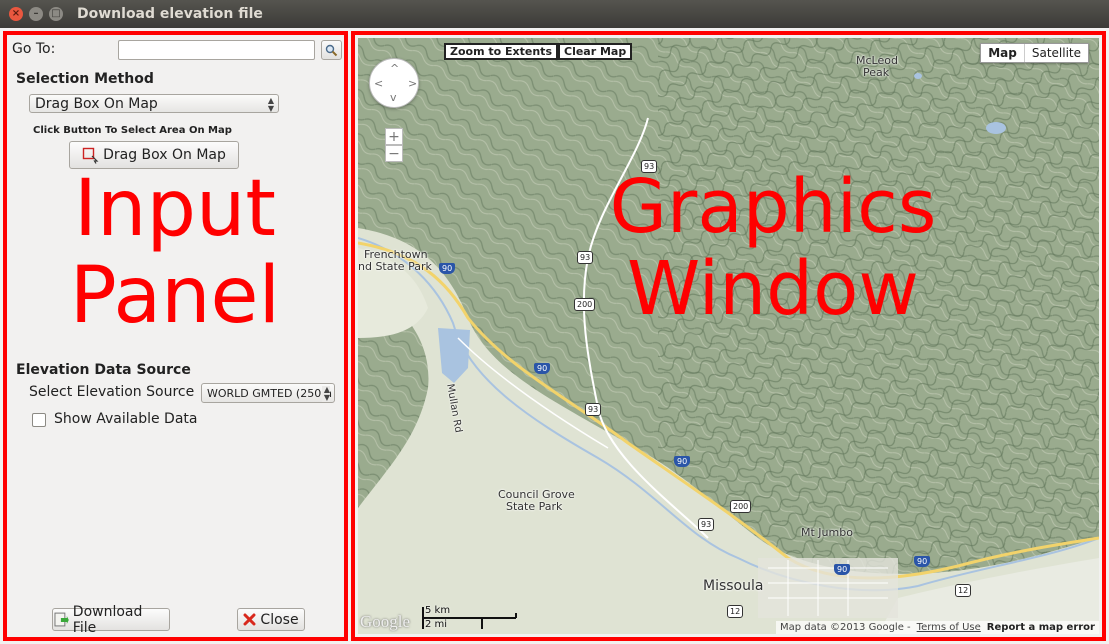 This screenshot has height=644, width=1109. What do you see at coordinates (96, 103) in the screenshot?
I see `selection-method-value: Drag Box On Map` at bounding box center [96, 103].